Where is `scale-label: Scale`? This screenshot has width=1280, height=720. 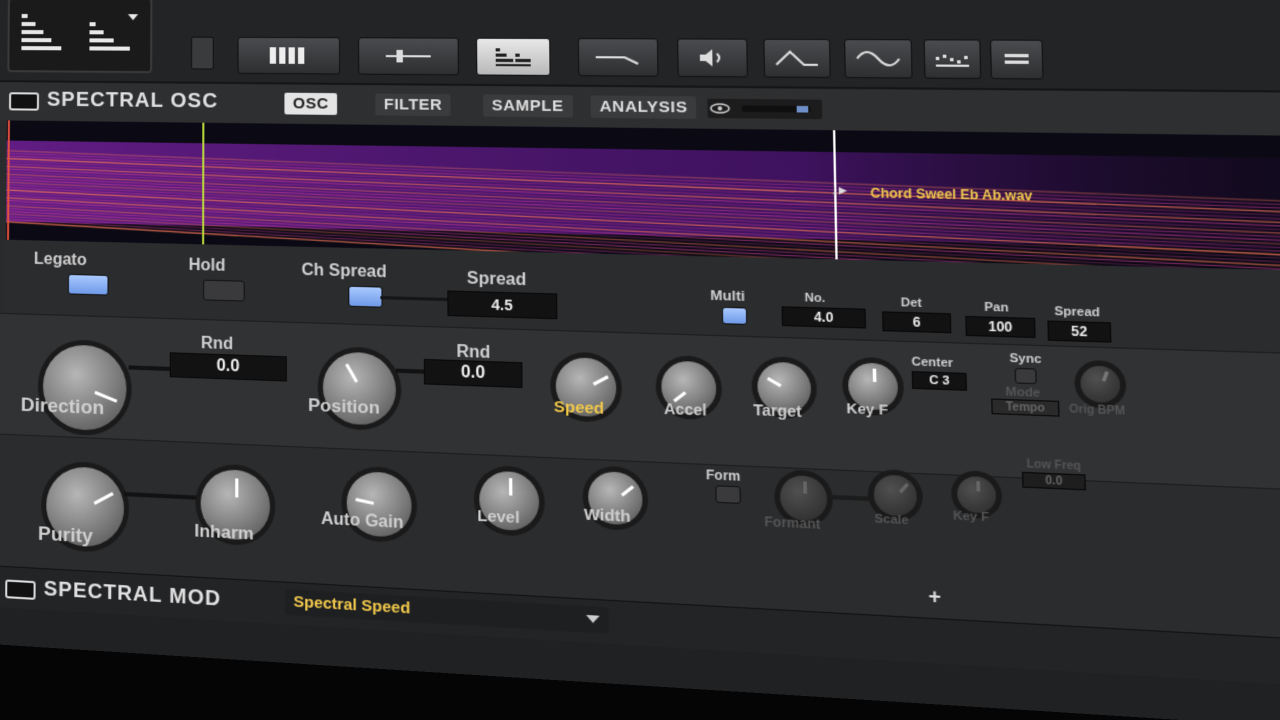
scale-label: Scale is located at coordinates (891, 520).